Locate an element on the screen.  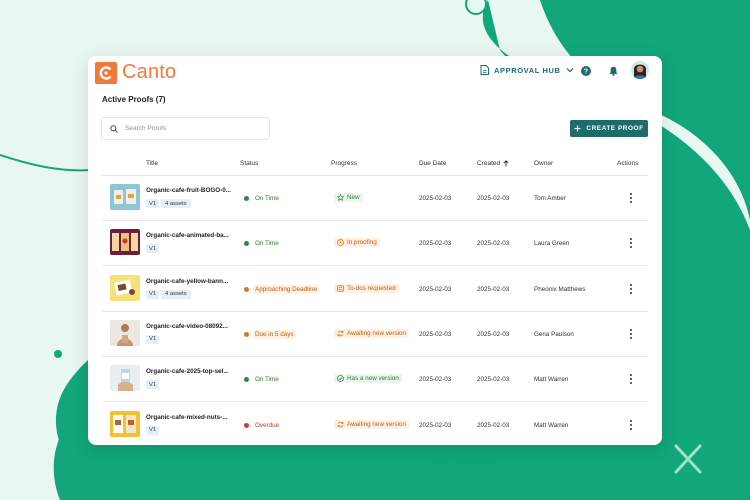
status-badge: Overdue is located at coordinates (263, 425).